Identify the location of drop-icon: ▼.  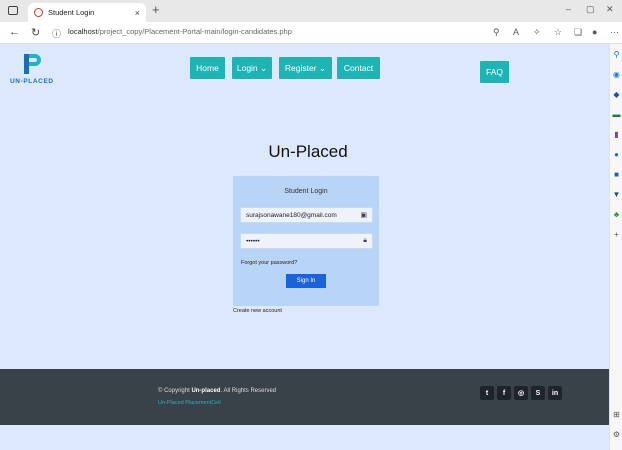
(616, 194).